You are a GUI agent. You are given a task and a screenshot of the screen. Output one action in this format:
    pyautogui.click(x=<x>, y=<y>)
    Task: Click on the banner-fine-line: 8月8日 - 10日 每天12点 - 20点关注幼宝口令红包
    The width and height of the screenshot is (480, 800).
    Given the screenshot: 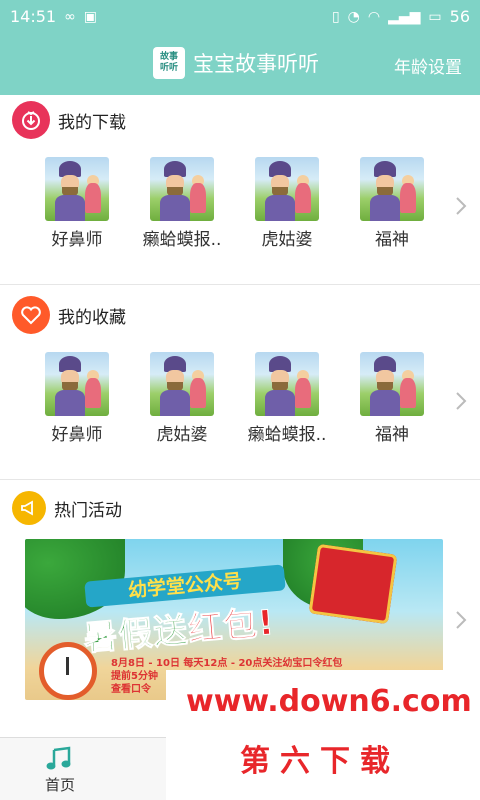 What is the action you would take?
    pyautogui.click(x=227, y=663)
    